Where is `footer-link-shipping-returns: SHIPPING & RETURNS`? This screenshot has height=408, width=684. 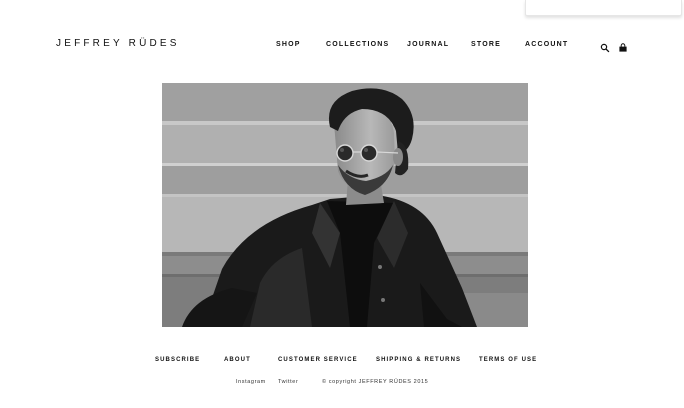
footer-link-shipping-returns: SHIPPING & RETURNS is located at coordinates (418, 360).